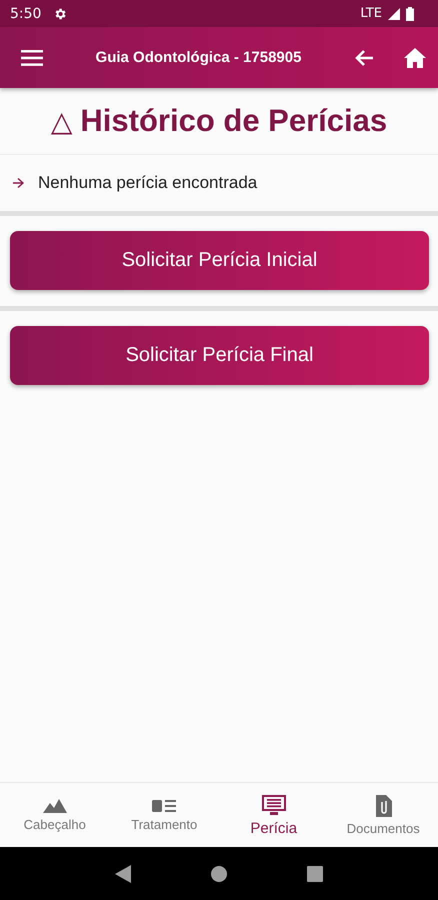 The width and height of the screenshot is (438, 900). Describe the element at coordinates (394, 14) in the screenshot. I see `signal-icon` at that location.